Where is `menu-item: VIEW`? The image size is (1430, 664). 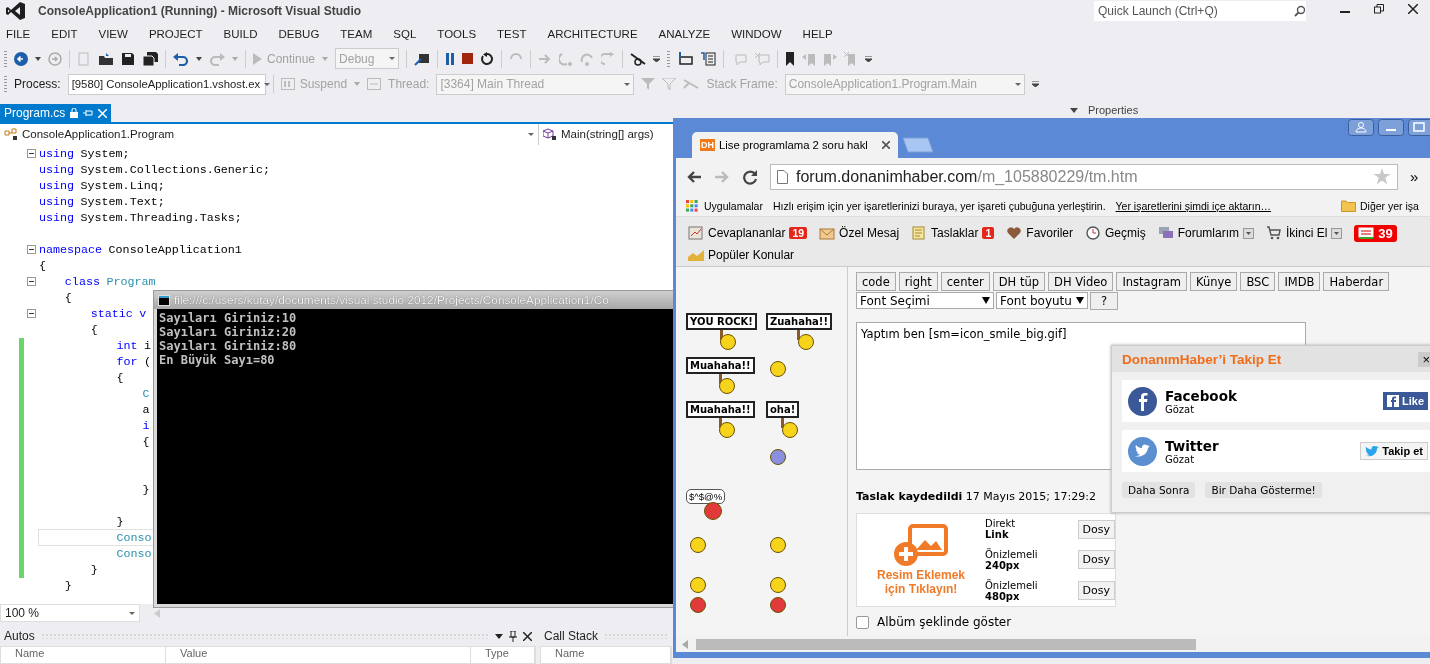 menu-item: VIEW is located at coordinates (115, 33).